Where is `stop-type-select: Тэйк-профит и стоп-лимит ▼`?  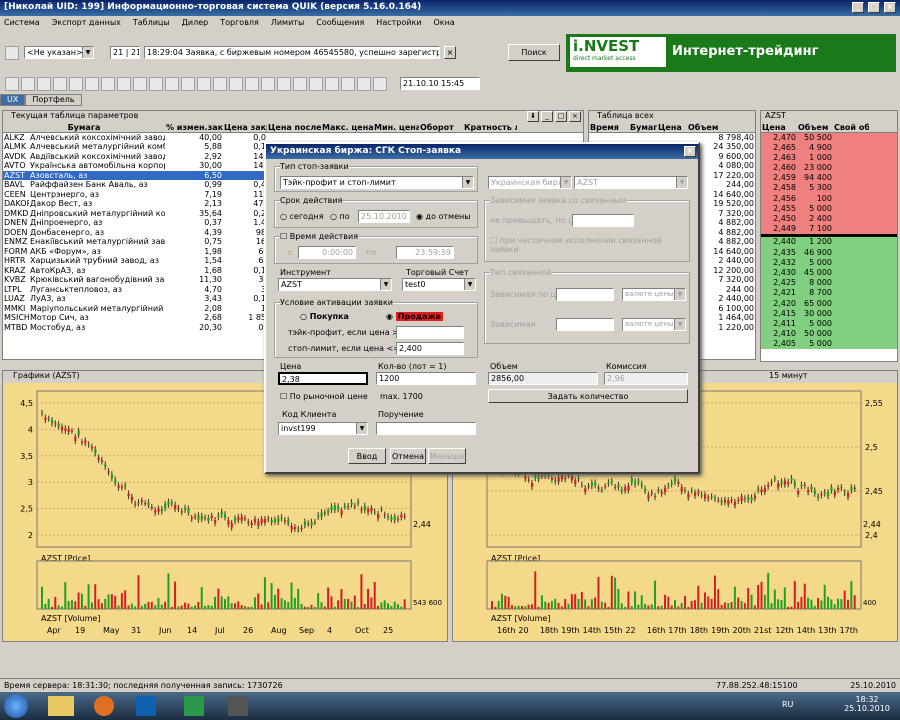 stop-type-select: Тэйк-профит и стоп-лимит ▼ is located at coordinates (377, 182).